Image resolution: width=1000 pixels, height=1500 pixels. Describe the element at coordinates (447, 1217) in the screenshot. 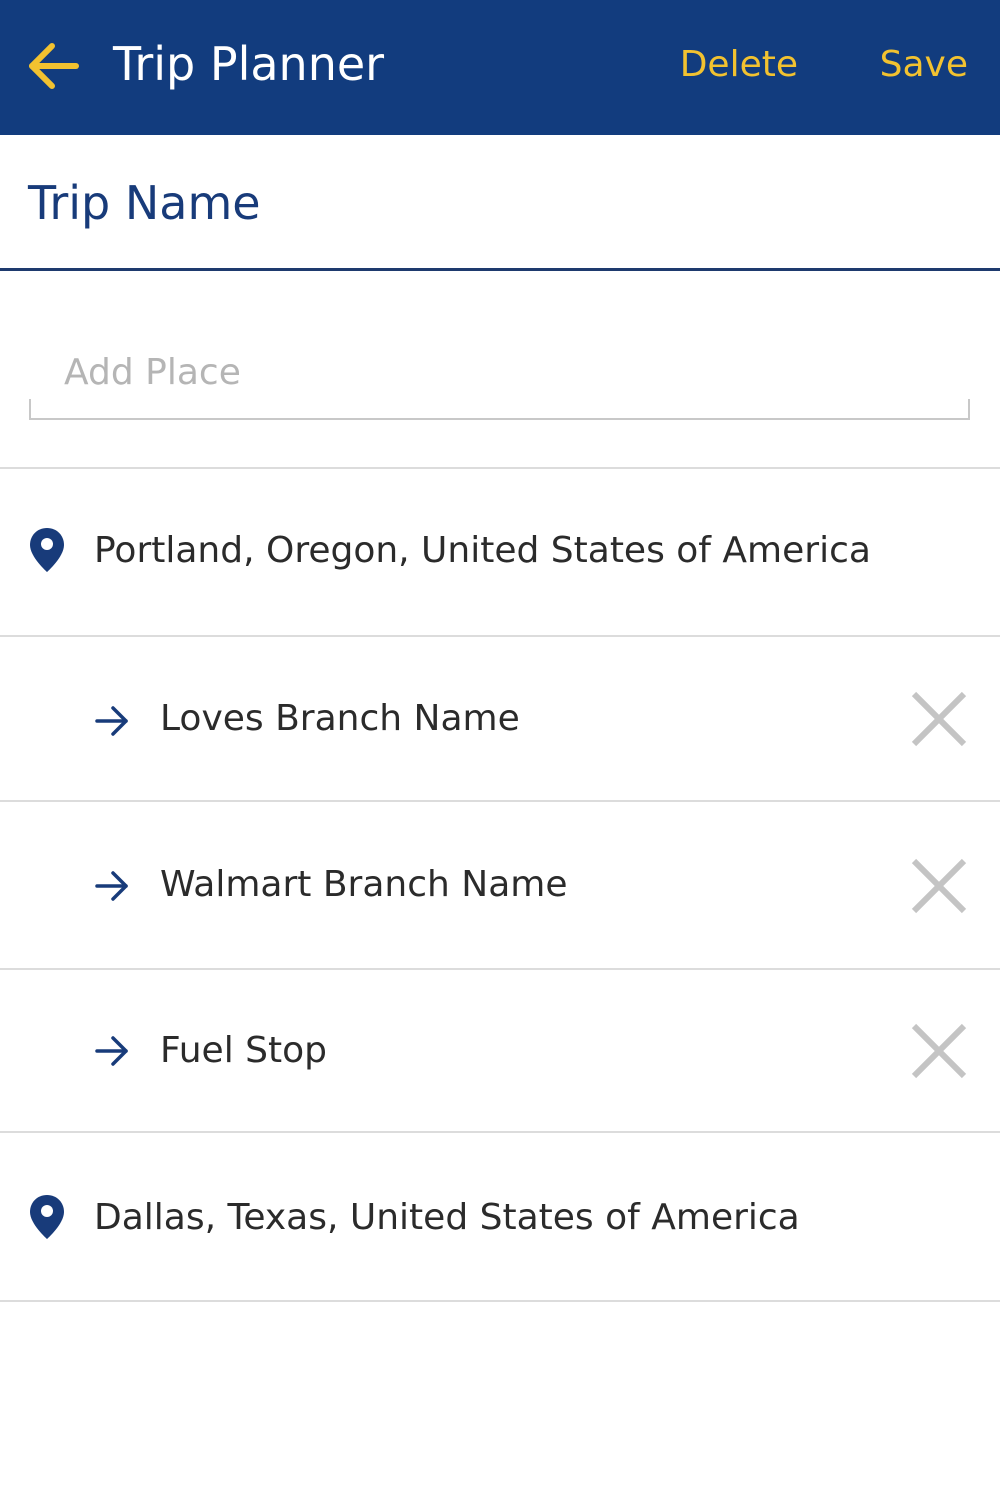

I see `destination-label: Dallas, Texas, United States of America` at that location.